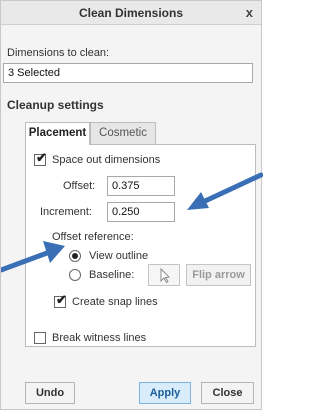 Image resolution: width=320 pixels, height=410 pixels. Describe the element at coordinates (55, 105) in the screenshot. I see `cleanup-settings-title: Cleanup settings` at that location.